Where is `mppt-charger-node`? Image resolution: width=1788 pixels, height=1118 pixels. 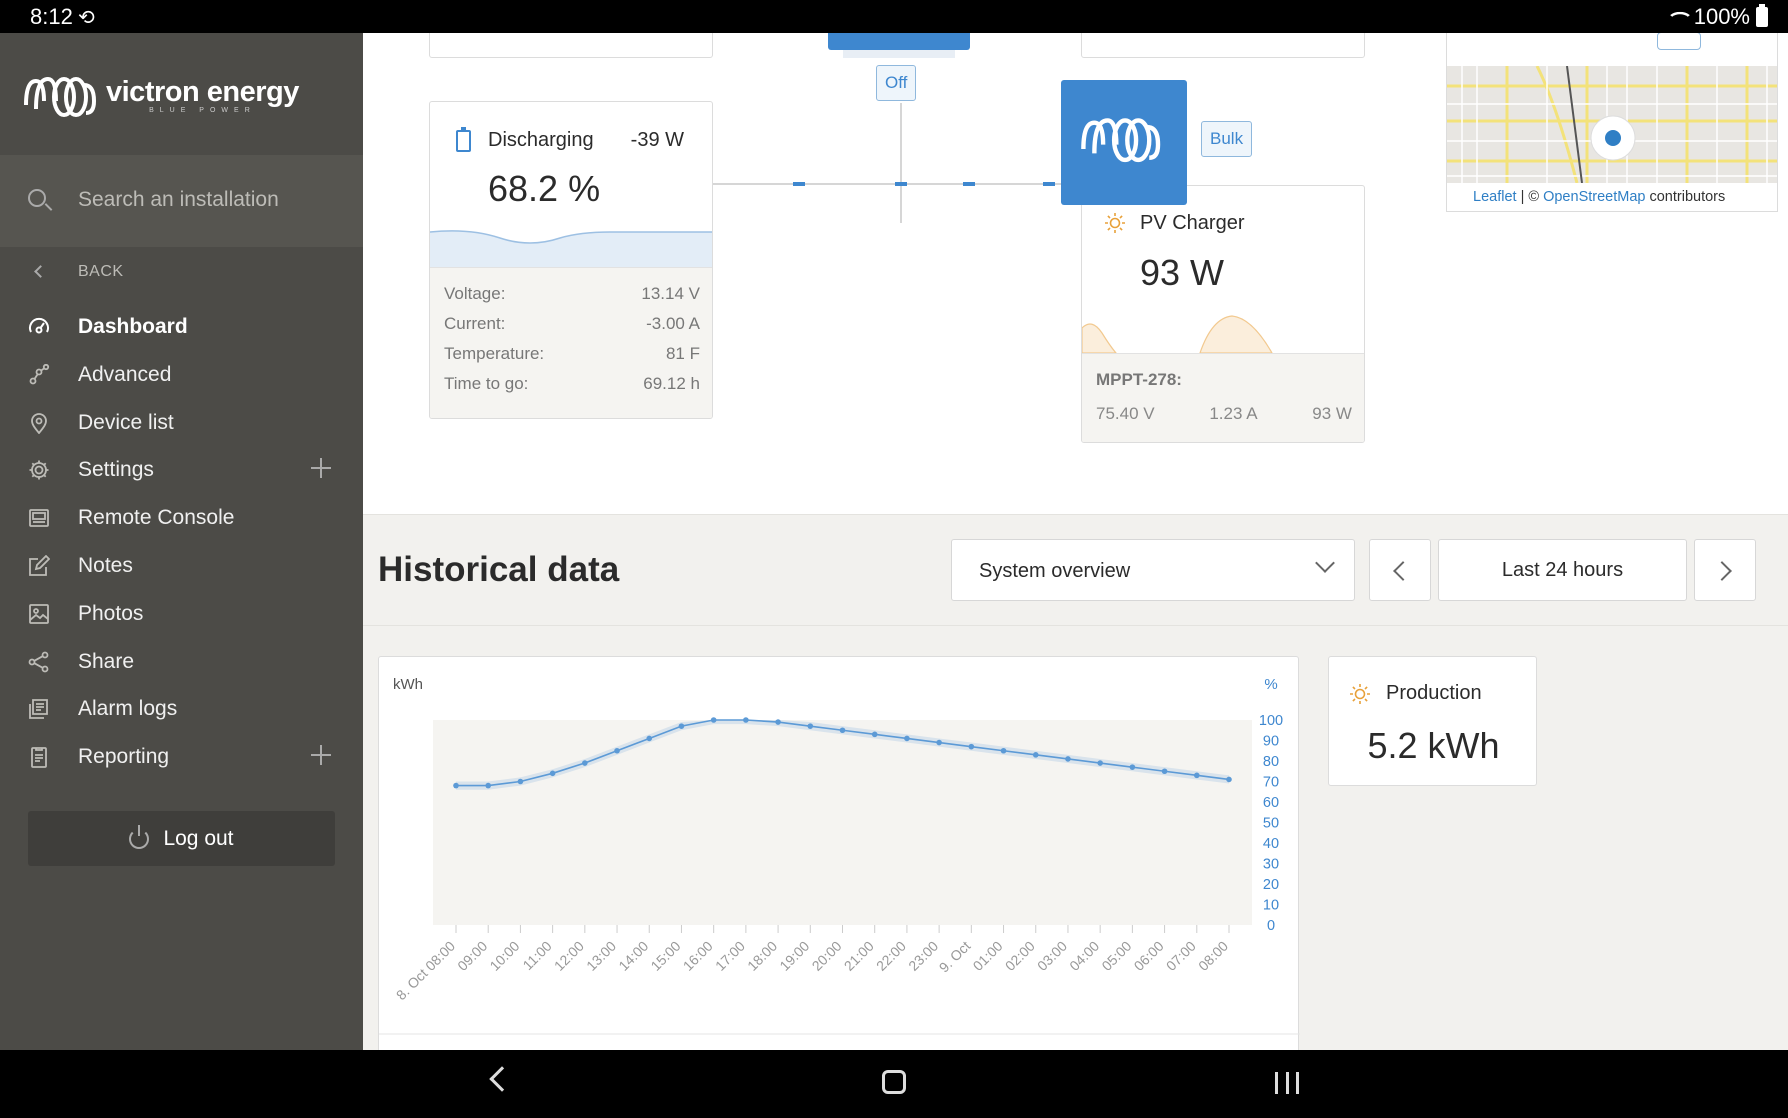
mppt-charger-node is located at coordinates (1124, 142).